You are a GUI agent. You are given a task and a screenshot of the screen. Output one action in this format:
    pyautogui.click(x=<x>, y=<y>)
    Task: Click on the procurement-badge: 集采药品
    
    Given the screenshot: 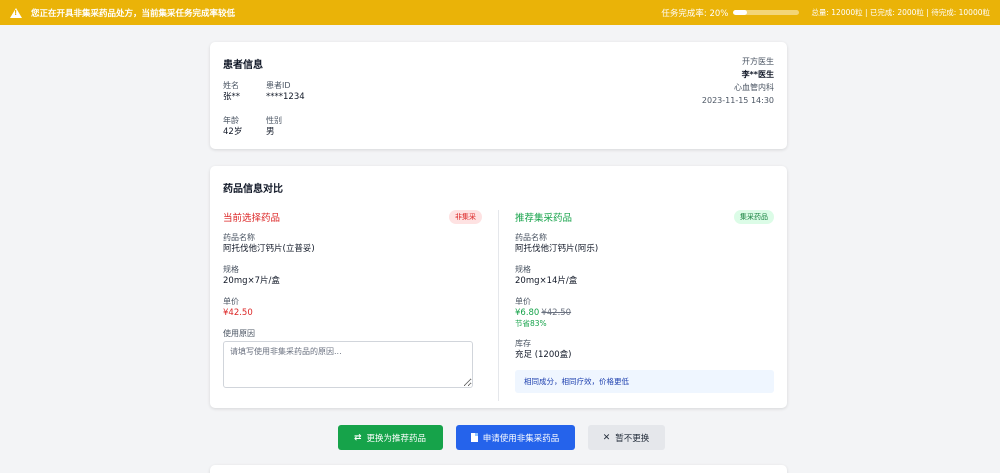 What is the action you would take?
    pyautogui.click(x=754, y=217)
    